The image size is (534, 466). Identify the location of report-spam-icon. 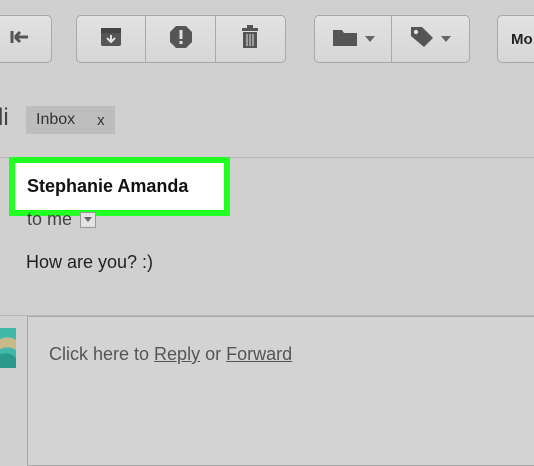
(181, 39).